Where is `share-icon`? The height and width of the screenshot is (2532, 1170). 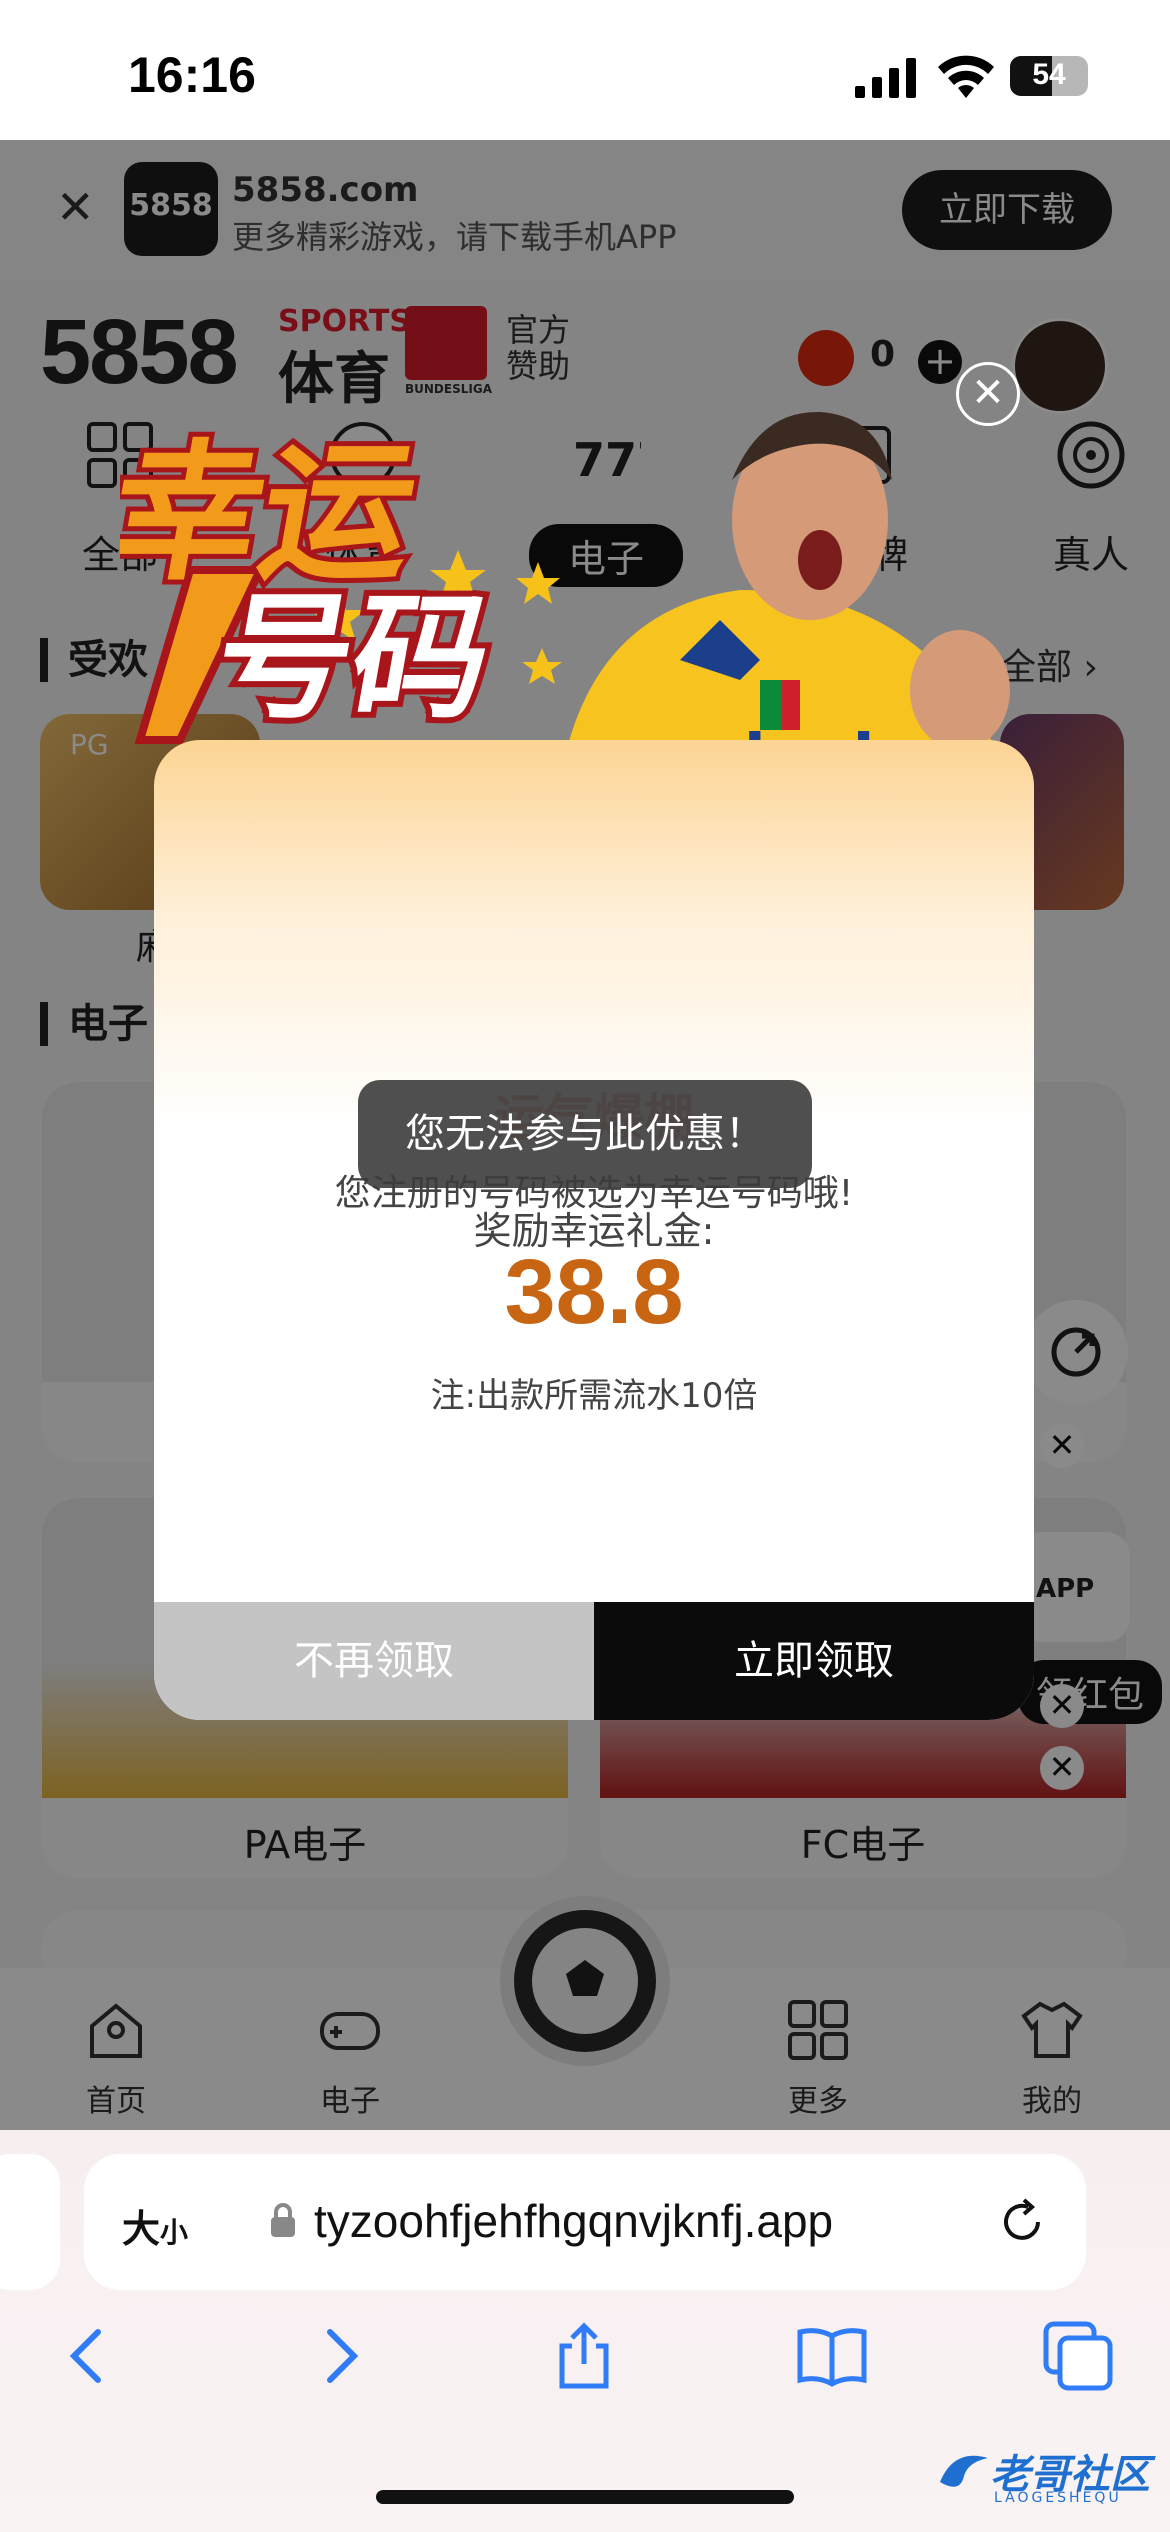
share-icon is located at coordinates (584, 2356).